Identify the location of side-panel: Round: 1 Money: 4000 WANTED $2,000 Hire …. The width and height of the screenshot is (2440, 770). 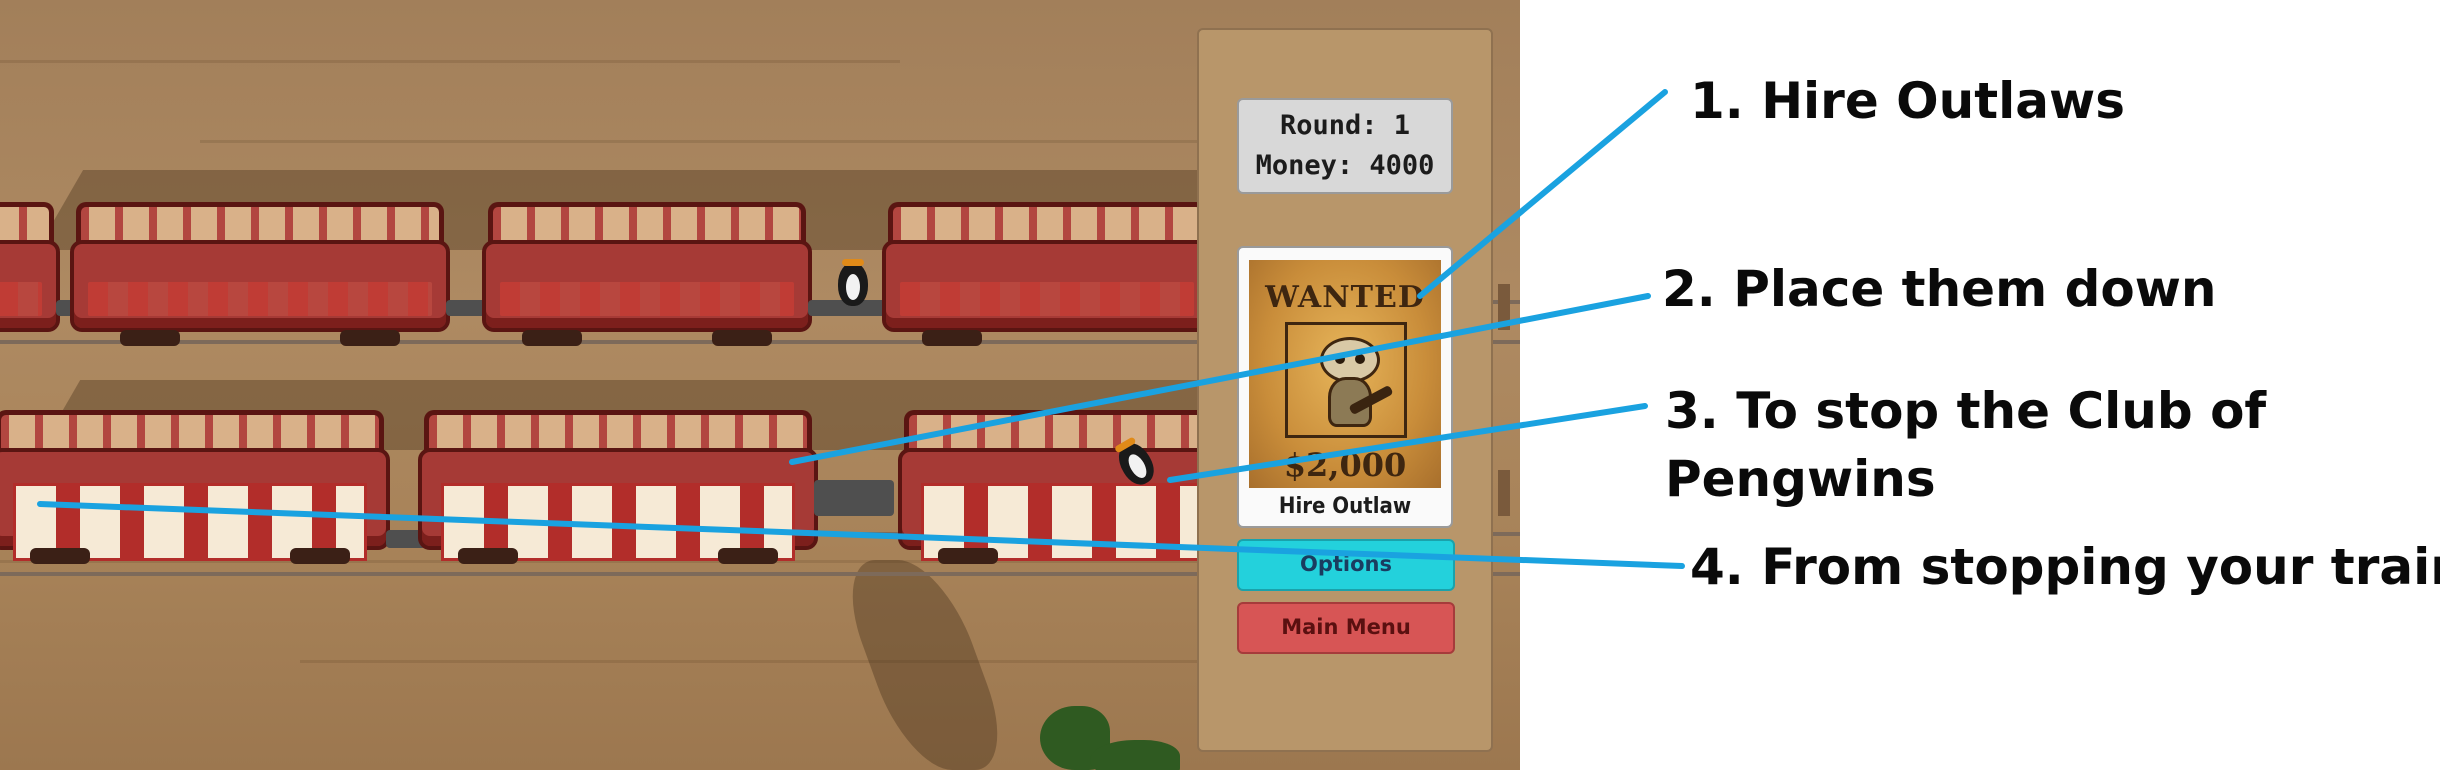
(1345, 390).